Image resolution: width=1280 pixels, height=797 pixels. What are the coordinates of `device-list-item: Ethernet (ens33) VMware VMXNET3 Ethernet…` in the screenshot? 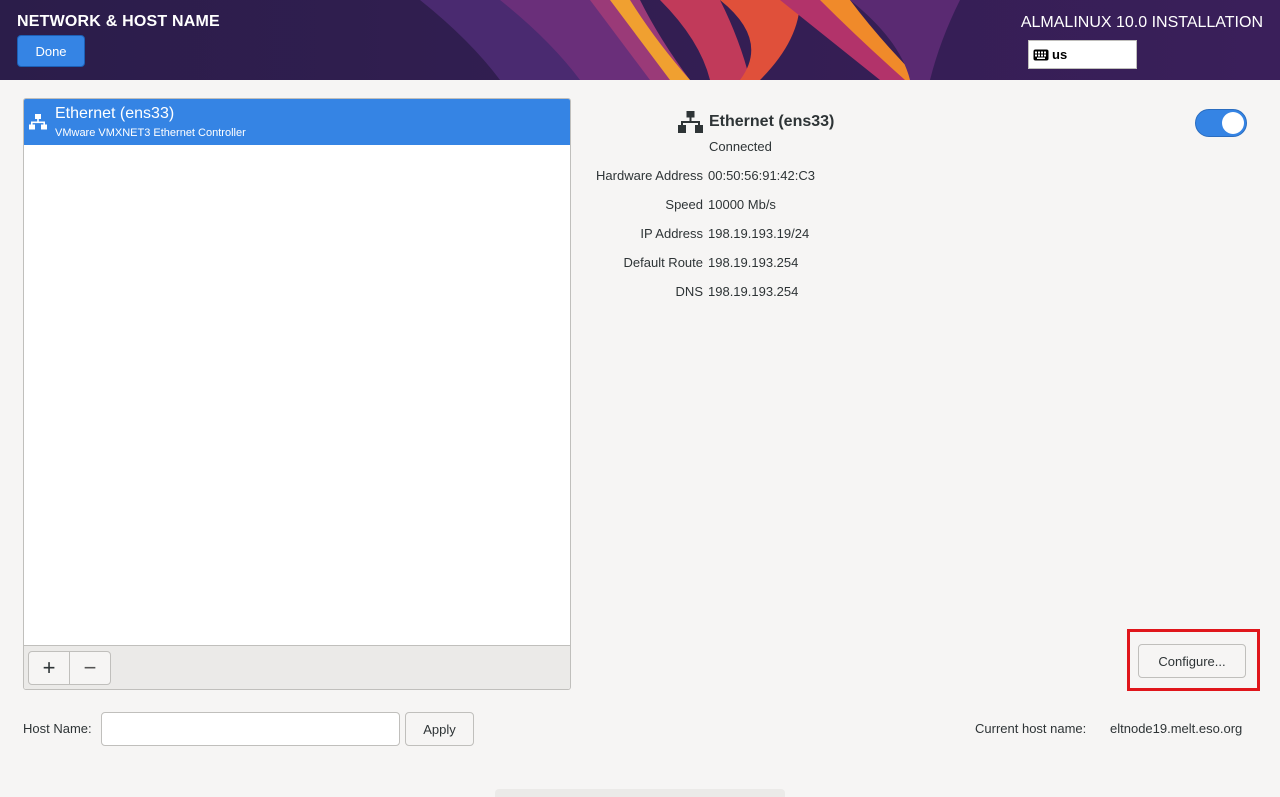 It's located at (297, 122).